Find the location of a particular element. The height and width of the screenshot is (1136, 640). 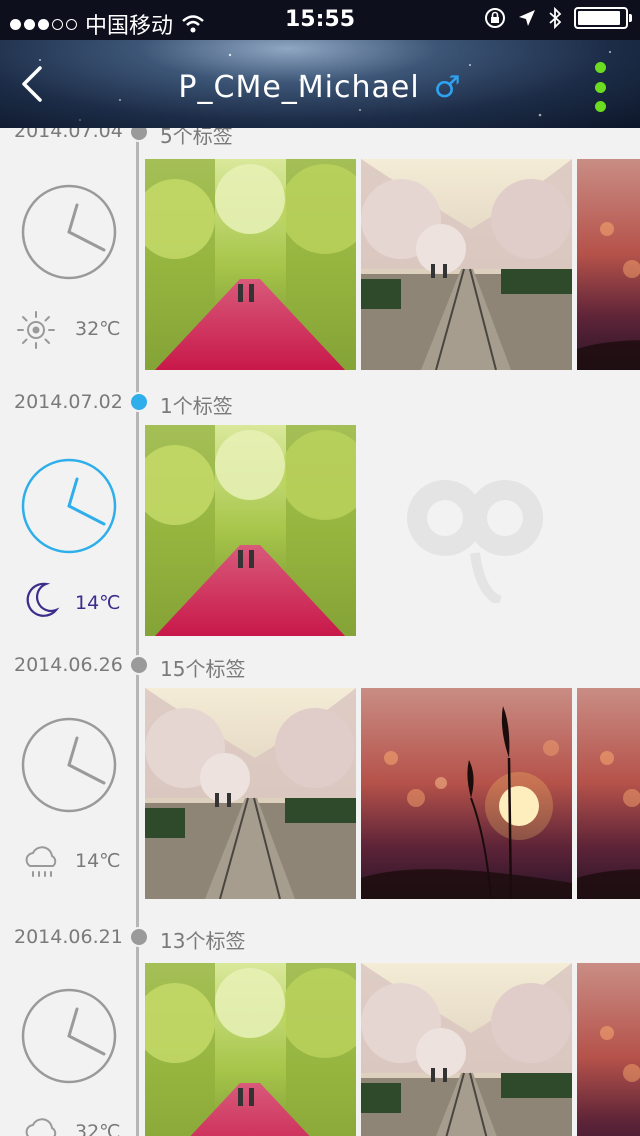

timeline-line is located at coordinates (137, 632).